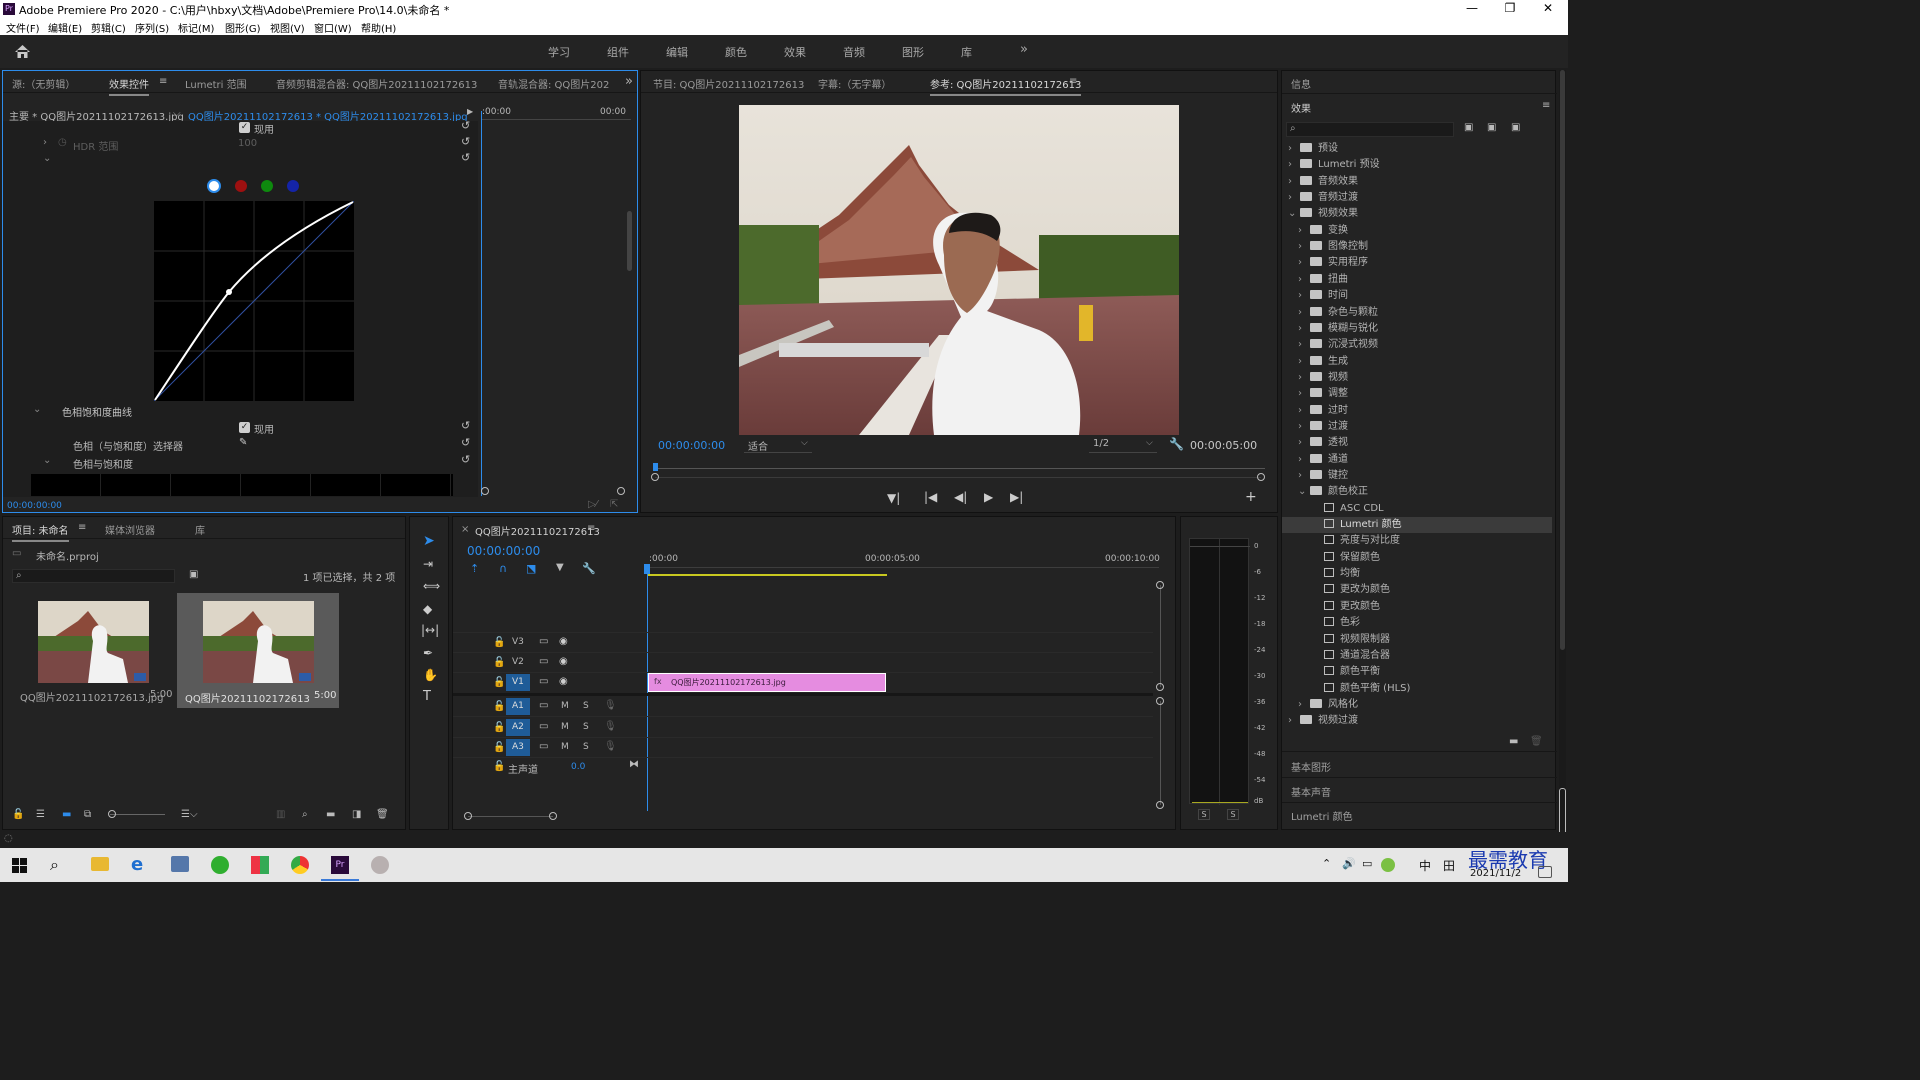 The image size is (1920, 1080). What do you see at coordinates (1417, 541) in the screenshot?
I see `effects-tree-item: 亮度与对比度` at bounding box center [1417, 541].